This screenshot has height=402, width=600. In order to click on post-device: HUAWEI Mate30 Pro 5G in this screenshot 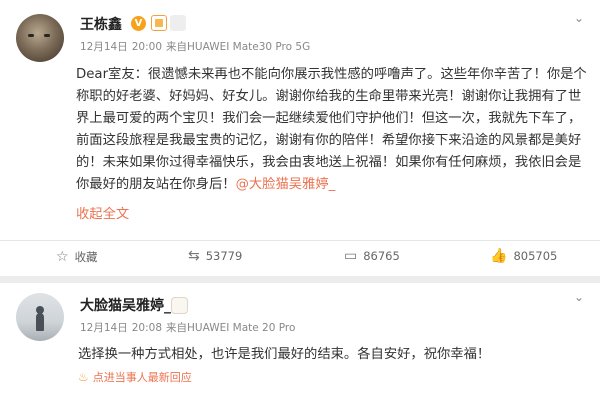, I will do `click(248, 47)`.